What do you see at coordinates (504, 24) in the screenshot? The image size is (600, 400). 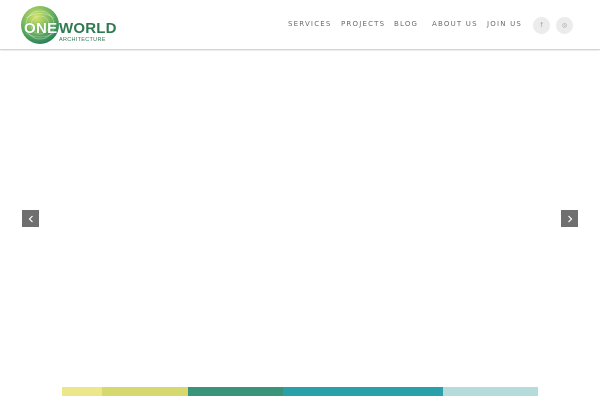 I see `nav-item-join-us: JOIN US` at bounding box center [504, 24].